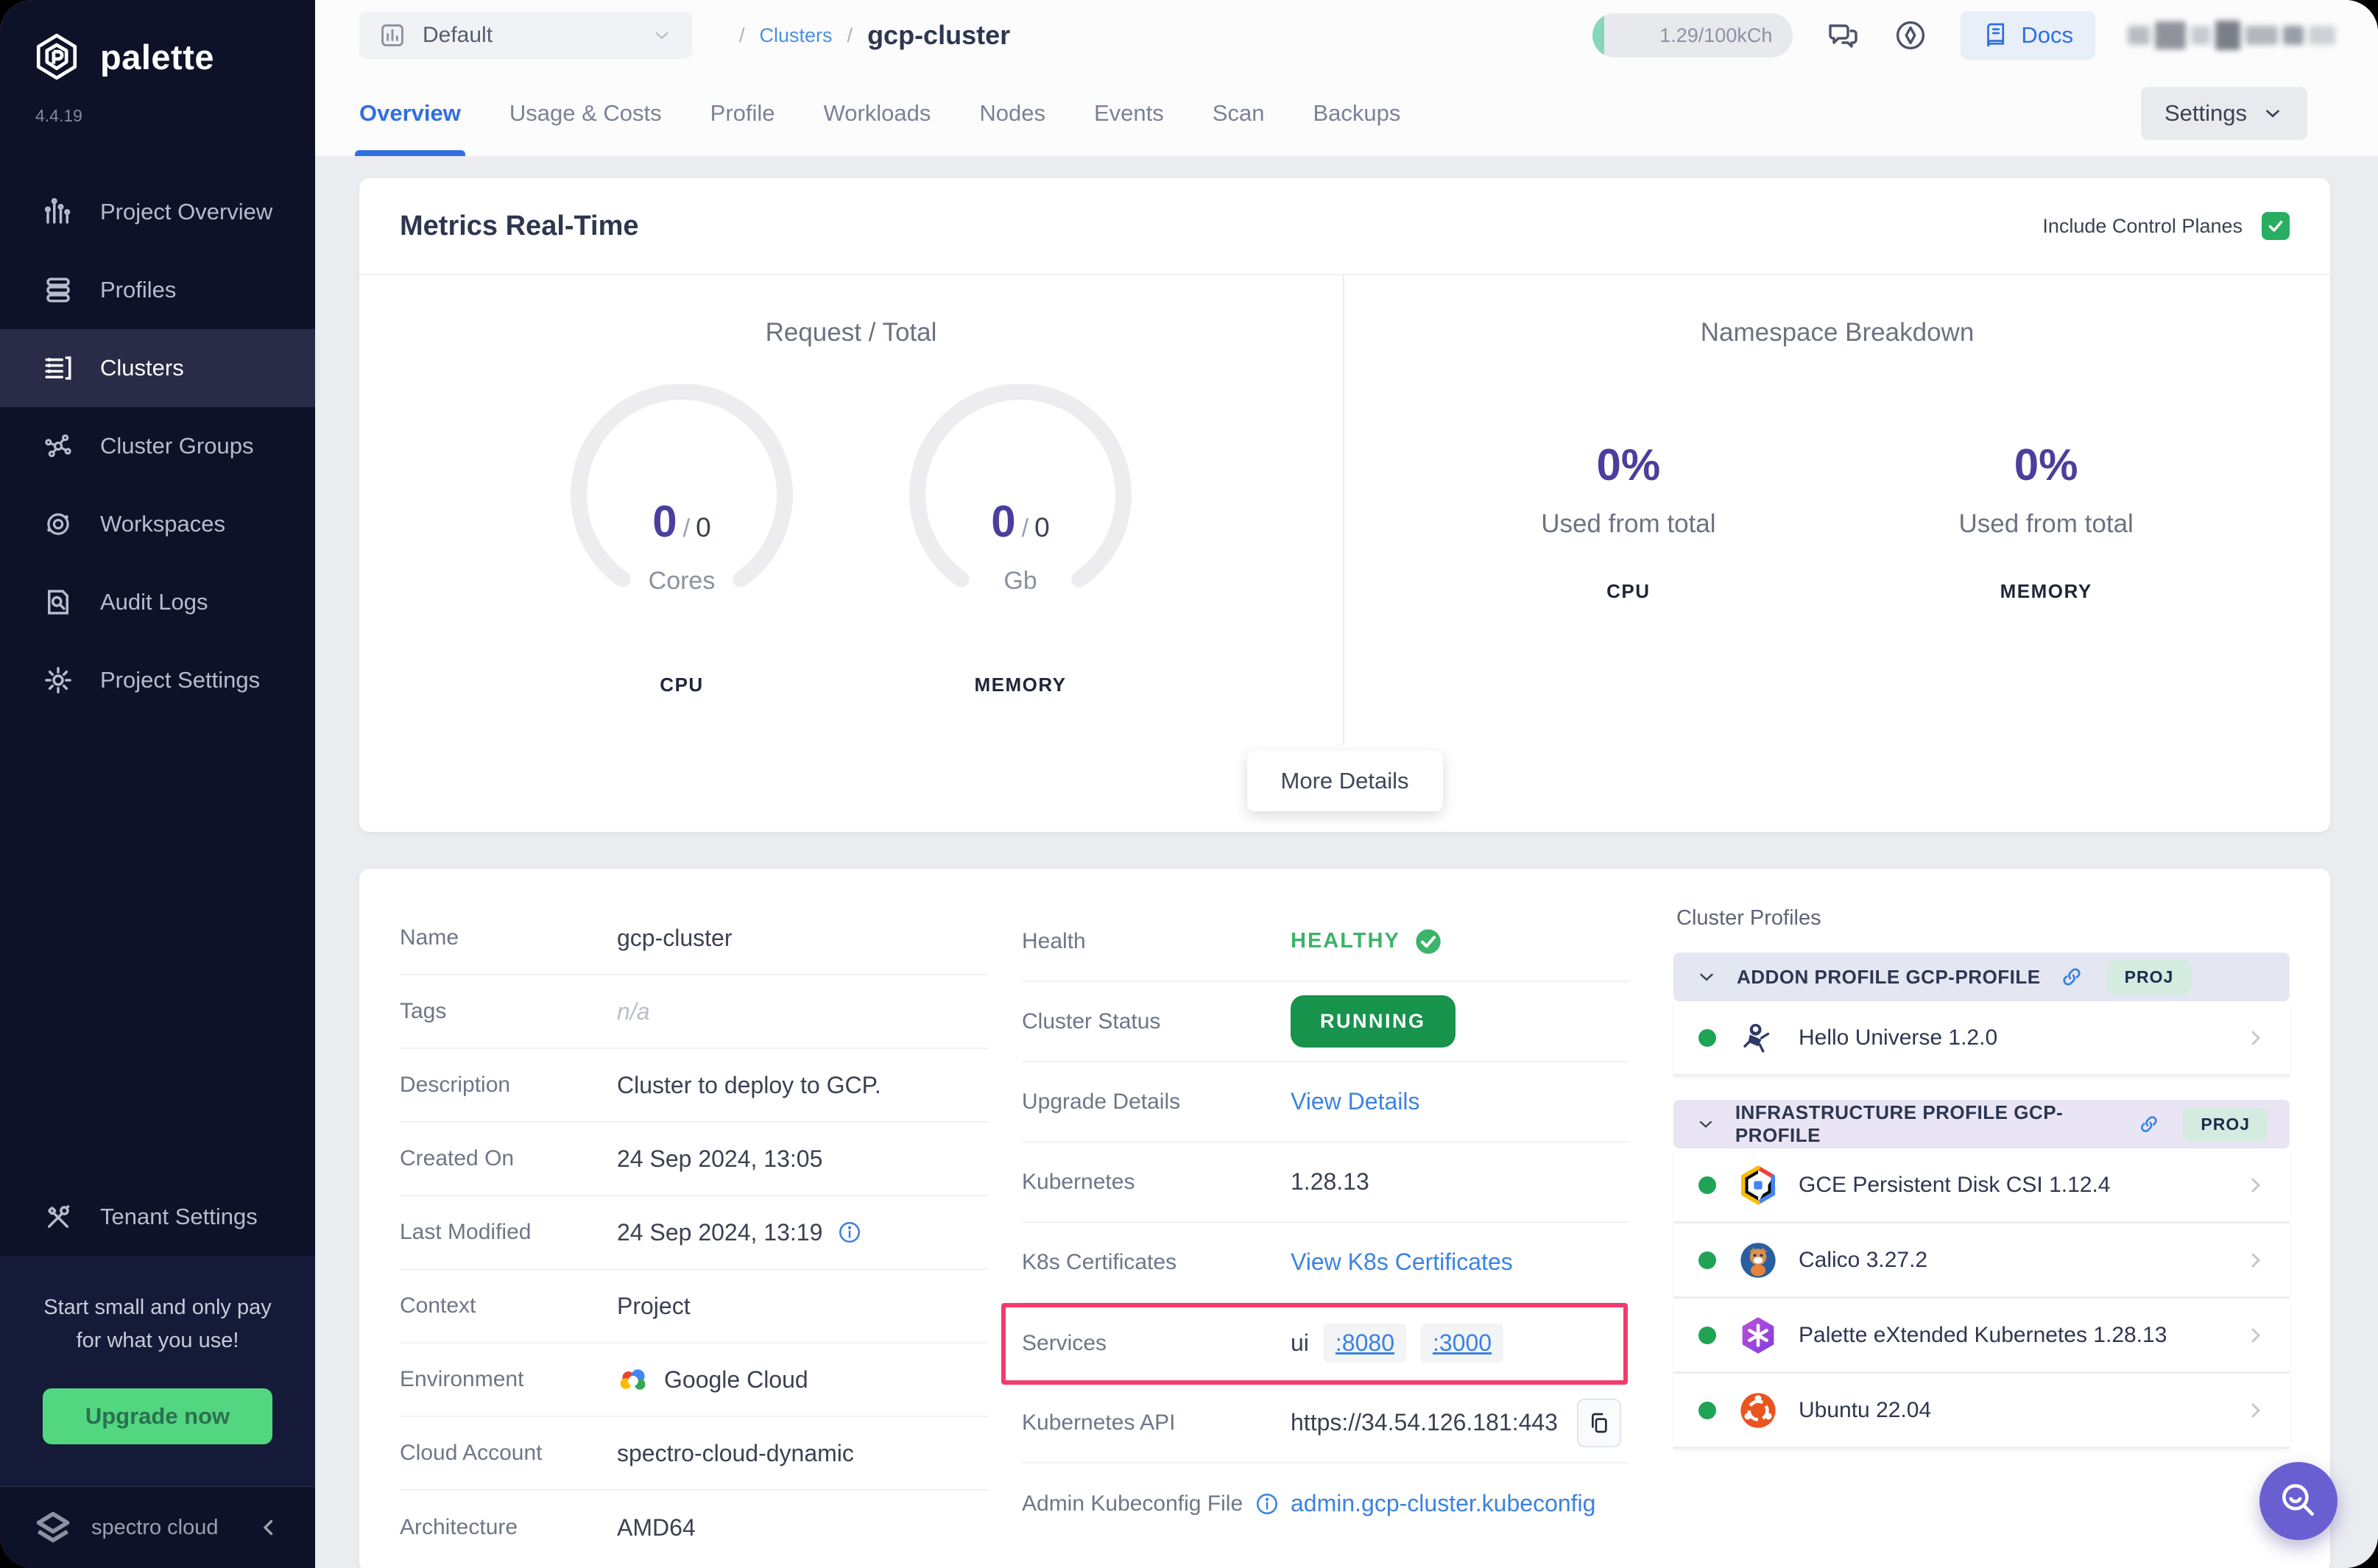  I want to click on brand-logo: palette, so click(157, 40).